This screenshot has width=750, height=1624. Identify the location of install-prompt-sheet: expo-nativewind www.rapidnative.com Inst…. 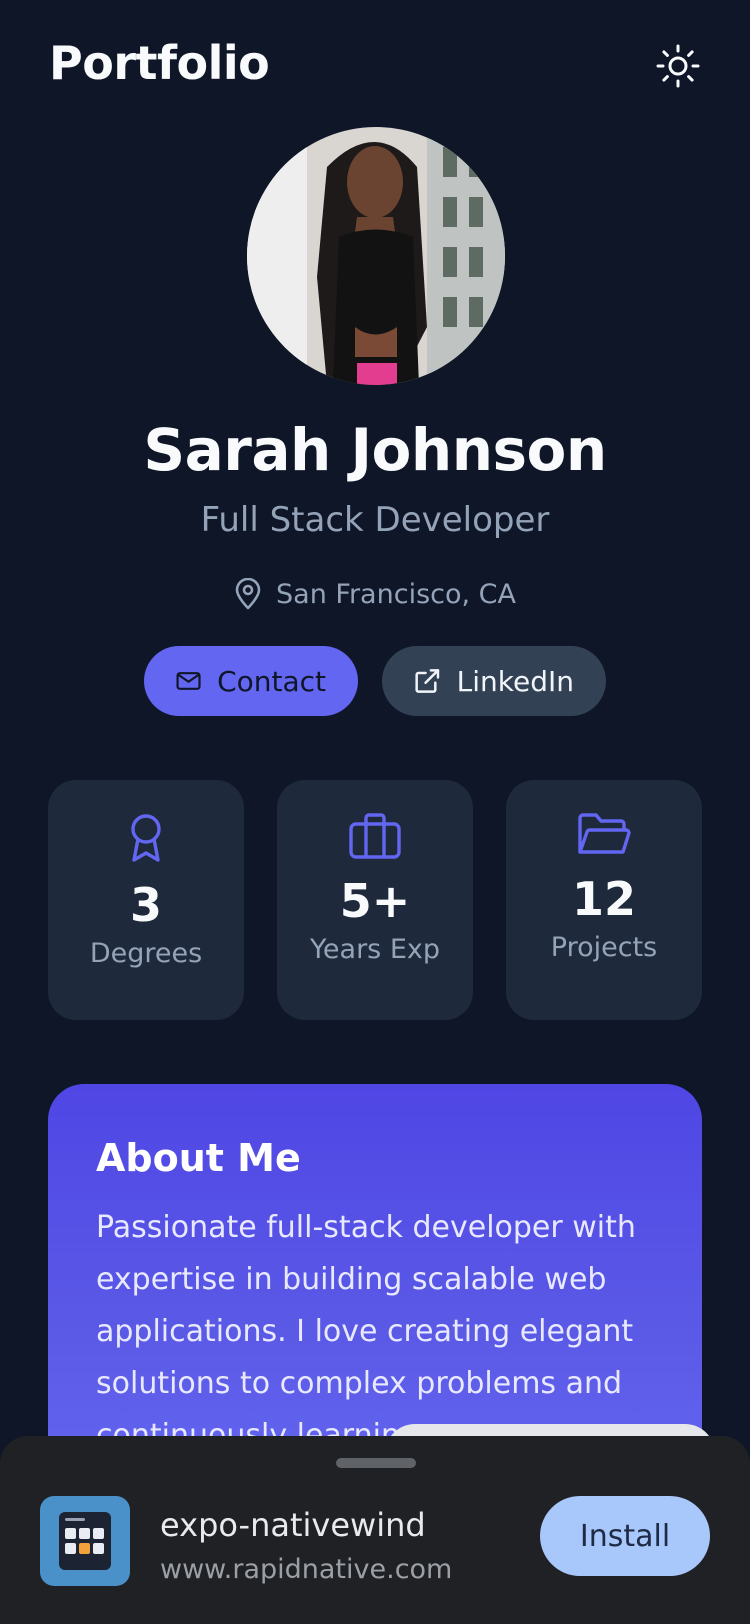
(375, 1530).